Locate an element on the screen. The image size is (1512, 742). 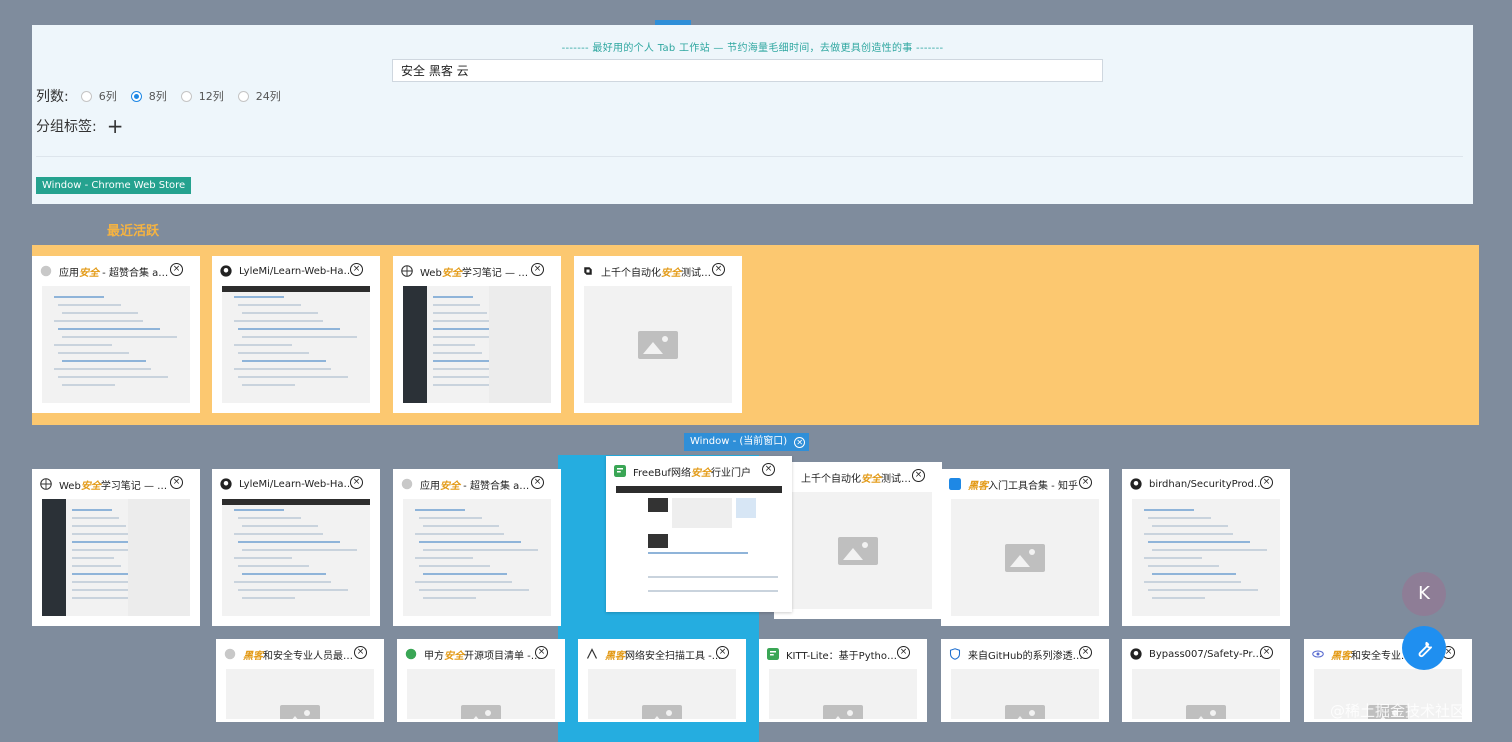
tab-card: 黑客网络安全扫描工具 -... × is located at coordinates (662, 680).